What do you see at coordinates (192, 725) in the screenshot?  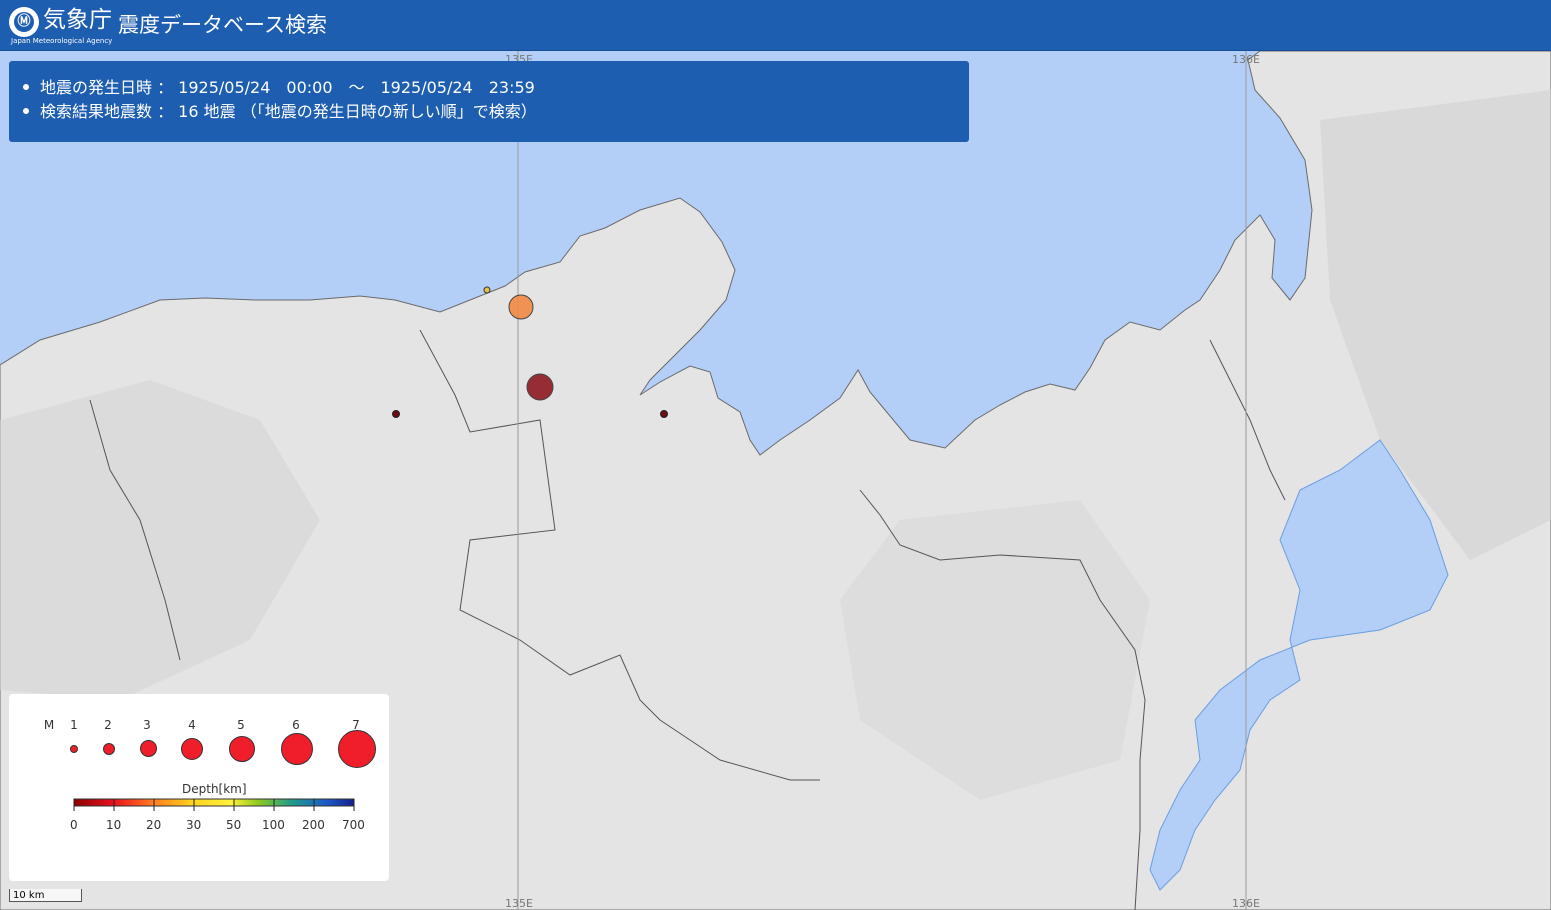 I see `legend-magnitude-label: 4` at bounding box center [192, 725].